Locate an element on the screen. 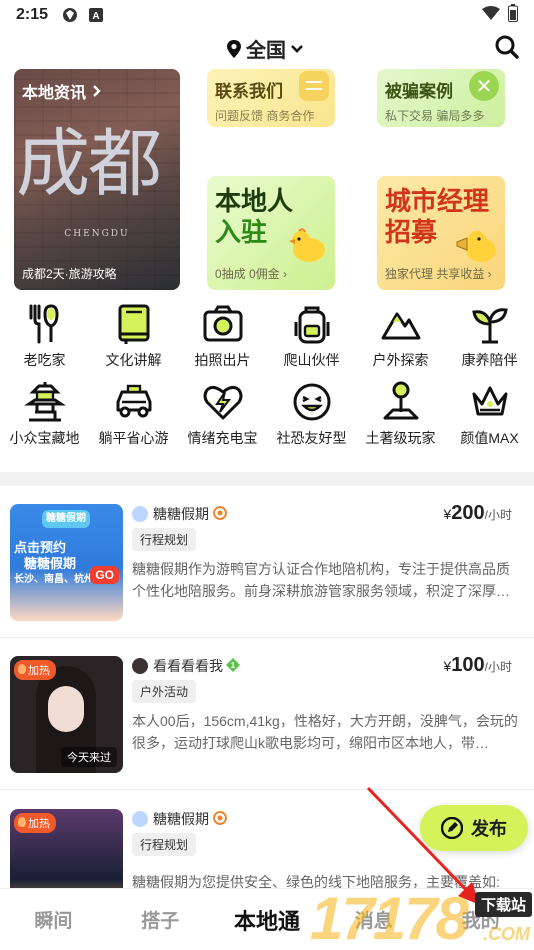 Image resolution: width=534 pixels, height=950 pixels. tab-profile: 我的 is located at coordinates (480, 919).